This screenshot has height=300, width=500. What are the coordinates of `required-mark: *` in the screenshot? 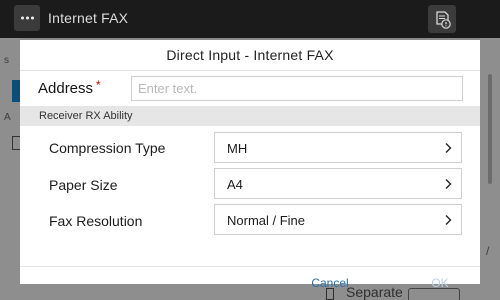 It's located at (98, 85).